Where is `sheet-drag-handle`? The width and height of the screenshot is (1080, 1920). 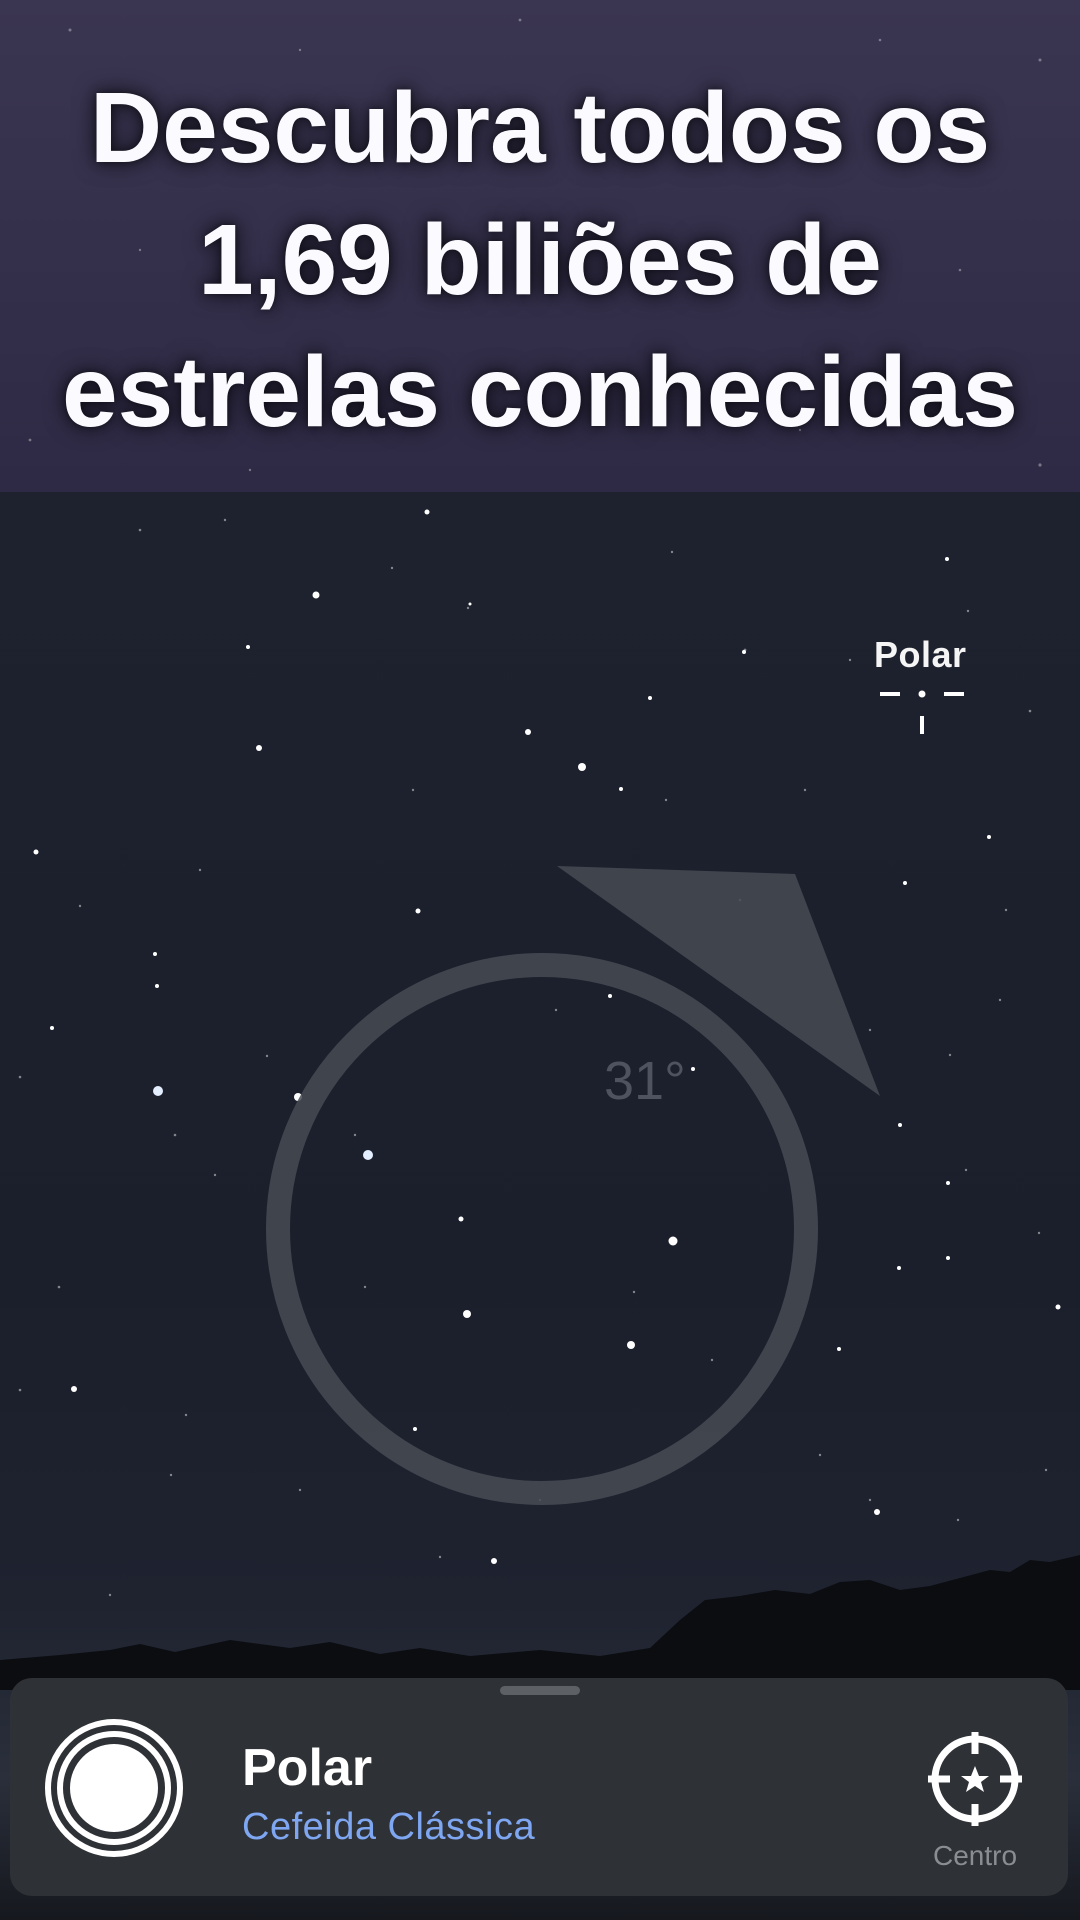 sheet-drag-handle is located at coordinates (540, 1690).